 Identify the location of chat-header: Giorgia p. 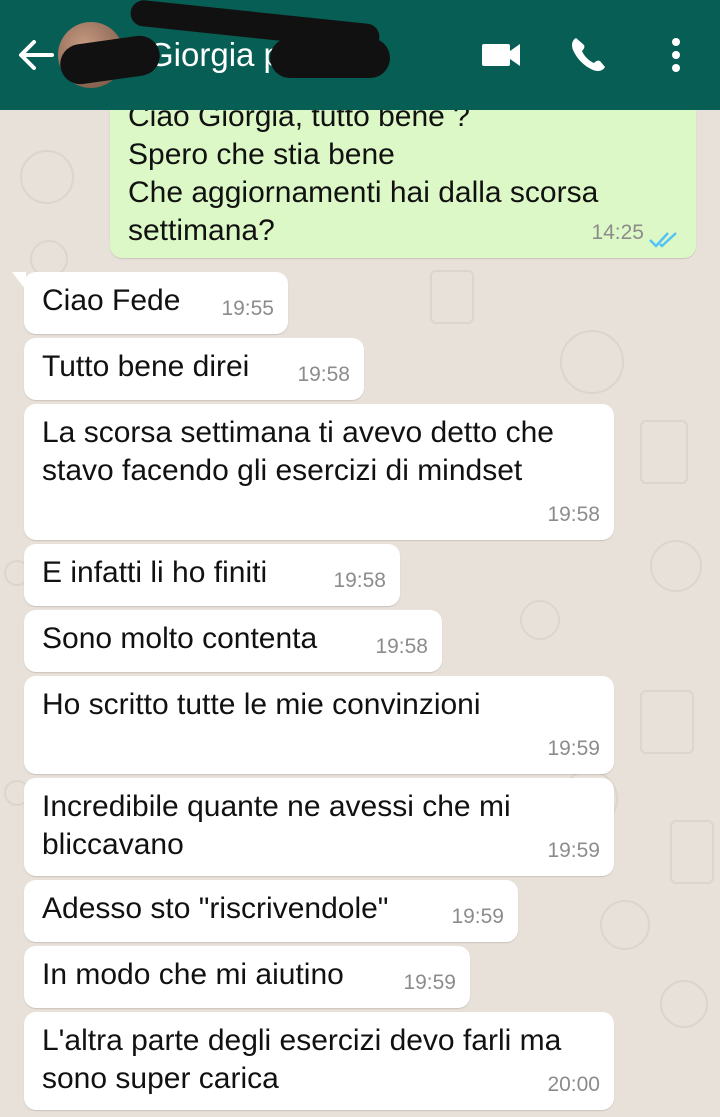
(360, 55).